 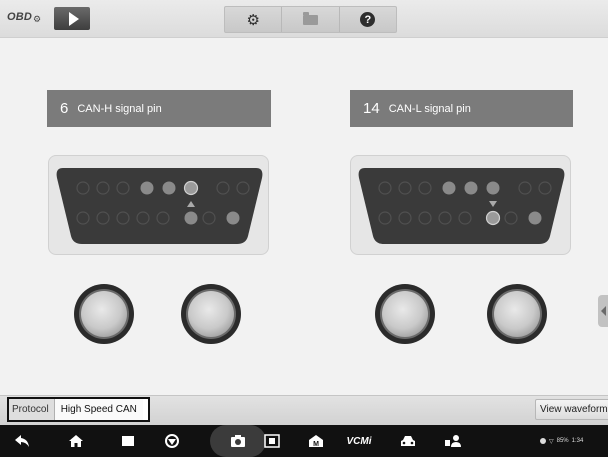 I want to click on vcmi-icon: VCMi, so click(x=359, y=441).